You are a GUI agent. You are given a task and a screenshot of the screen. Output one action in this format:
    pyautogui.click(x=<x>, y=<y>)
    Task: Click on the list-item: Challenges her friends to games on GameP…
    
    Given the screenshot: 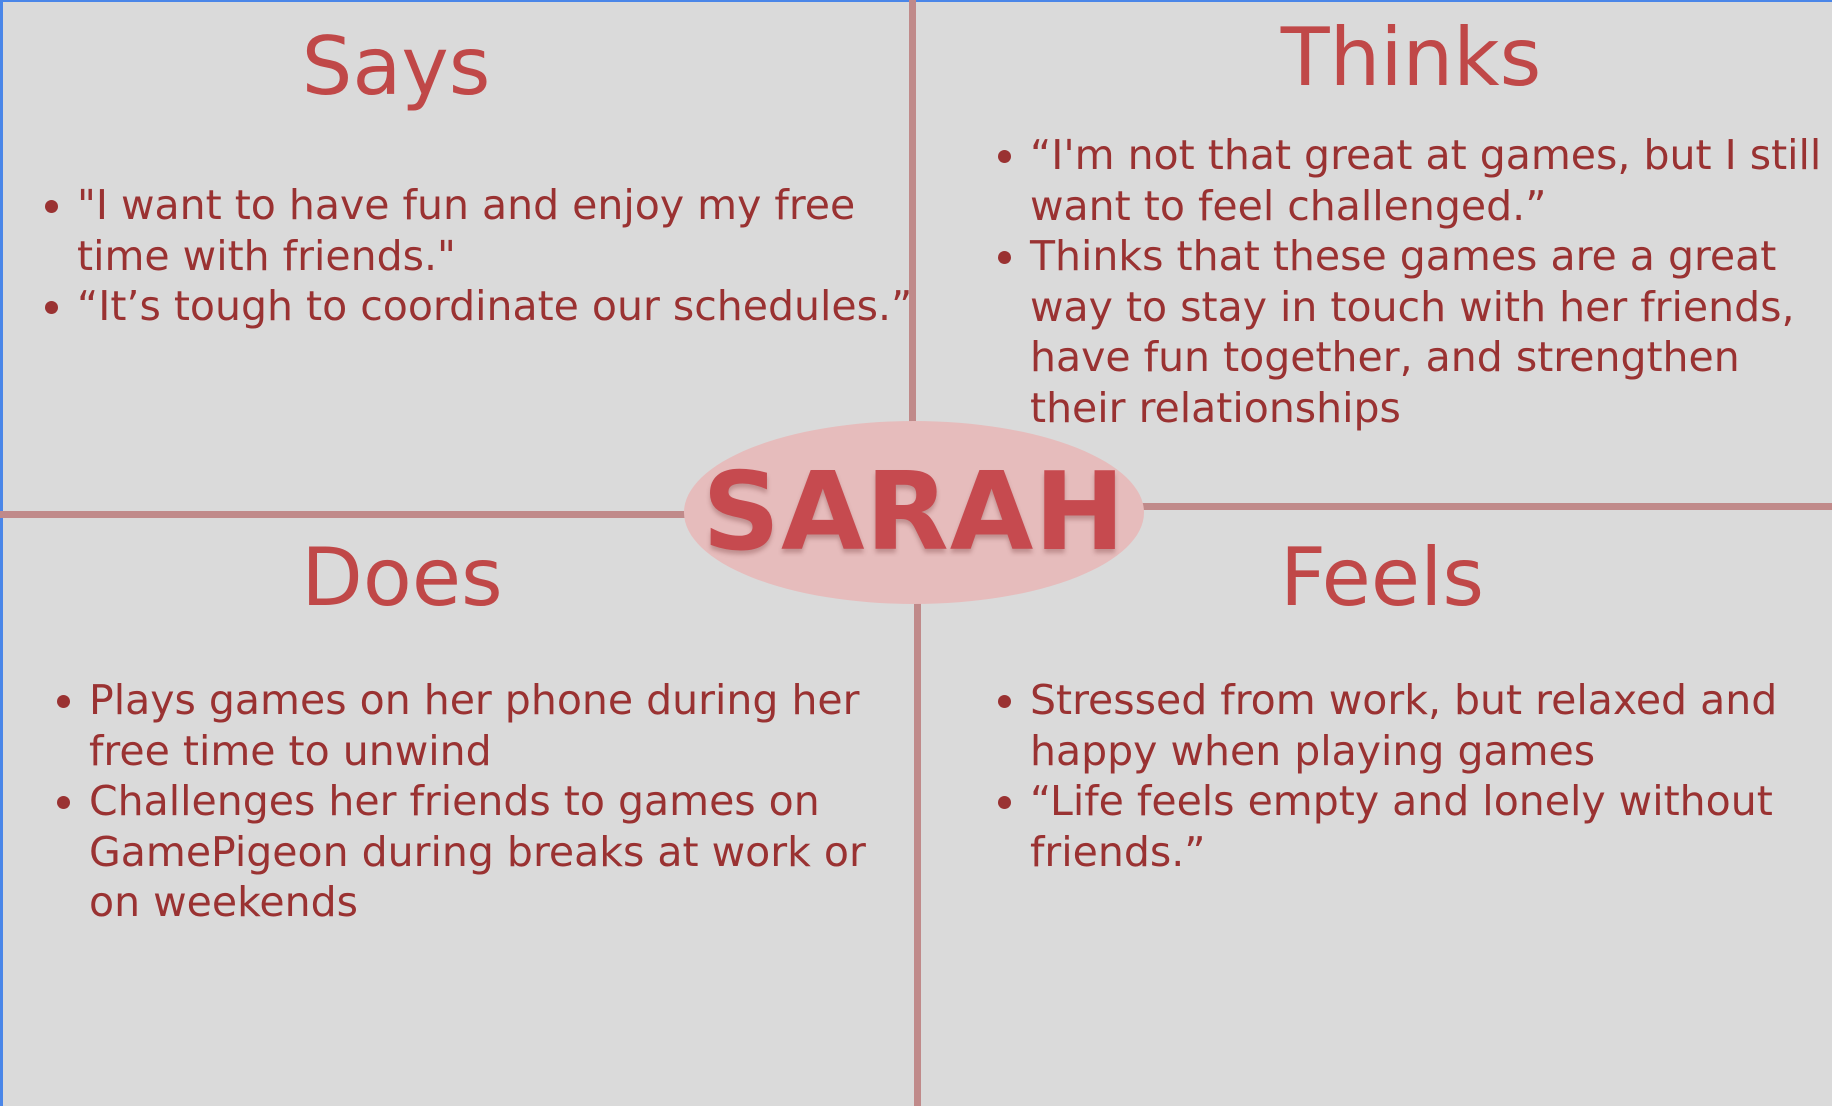 What is the action you would take?
    pyautogui.click(x=504, y=852)
    